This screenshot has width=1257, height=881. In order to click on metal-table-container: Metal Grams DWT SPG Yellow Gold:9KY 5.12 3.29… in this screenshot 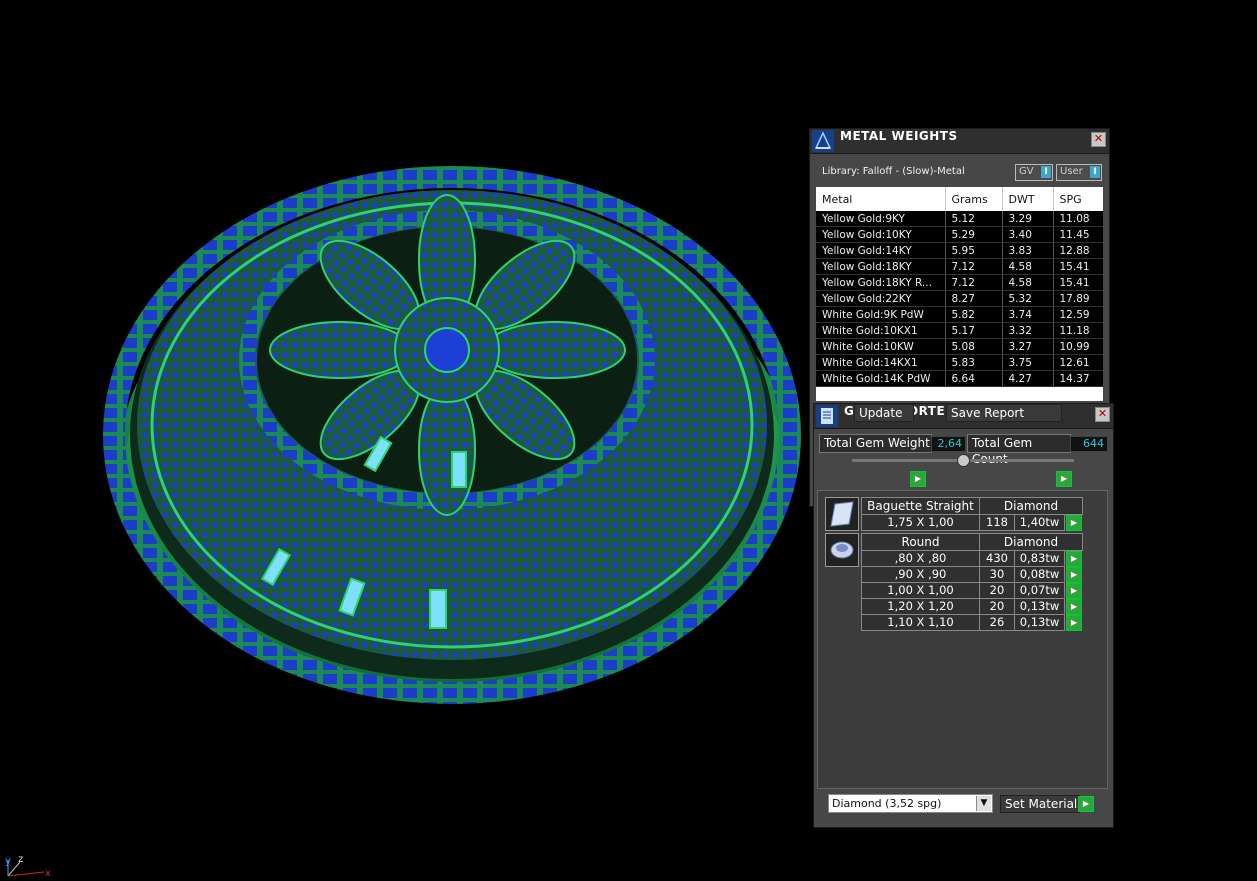, I will do `click(959, 294)`.